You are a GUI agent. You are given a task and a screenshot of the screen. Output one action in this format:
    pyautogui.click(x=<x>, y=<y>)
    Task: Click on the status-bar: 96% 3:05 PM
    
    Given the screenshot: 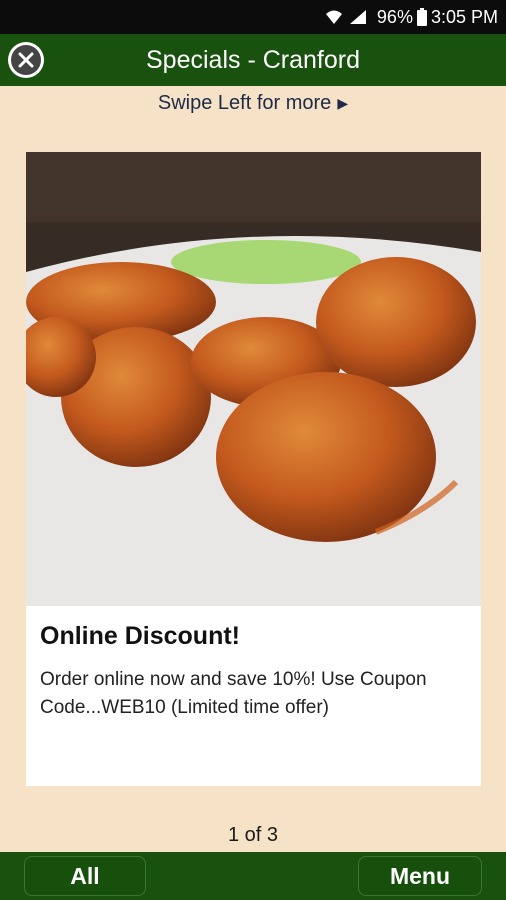 What is the action you would take?
    pyautogui.click(x=253, y=17)
    